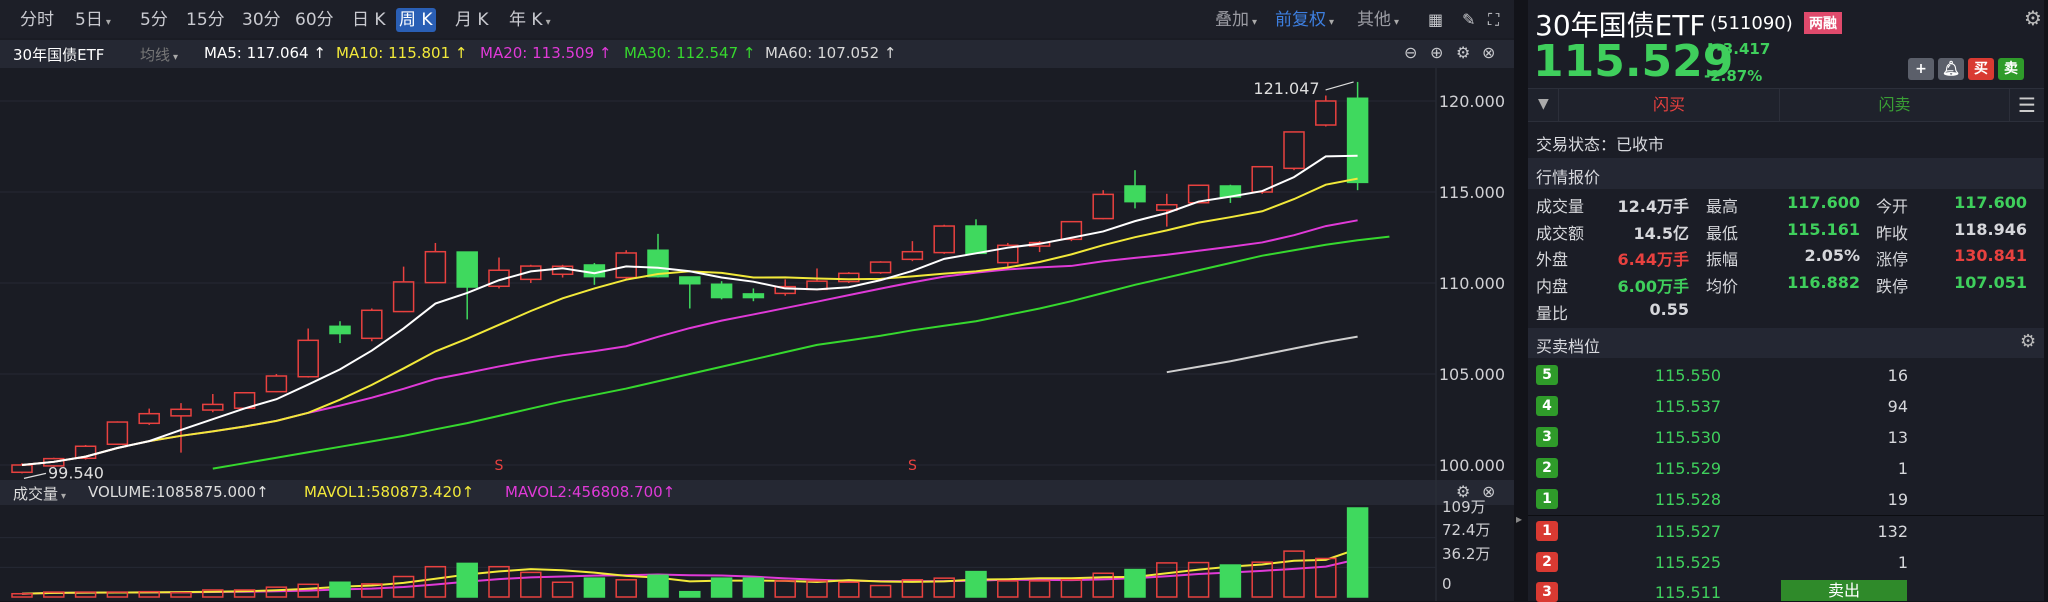 This screenshot has width=2048, height=602. Describe the element at coordinates (1892, 259) in the screenshot. I see `quote-label: 涨停` at that location.